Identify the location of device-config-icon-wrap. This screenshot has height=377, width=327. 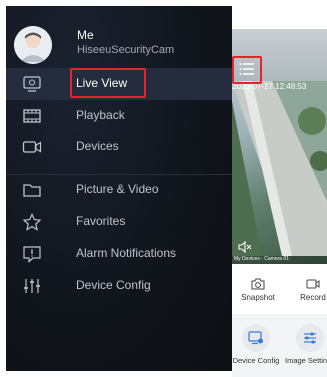
(256, 338).